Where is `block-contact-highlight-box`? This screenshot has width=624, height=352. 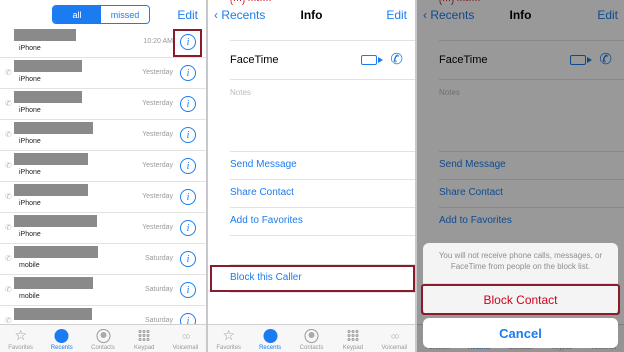 block-contact-highlight-box is located at coordinates (520, 299).